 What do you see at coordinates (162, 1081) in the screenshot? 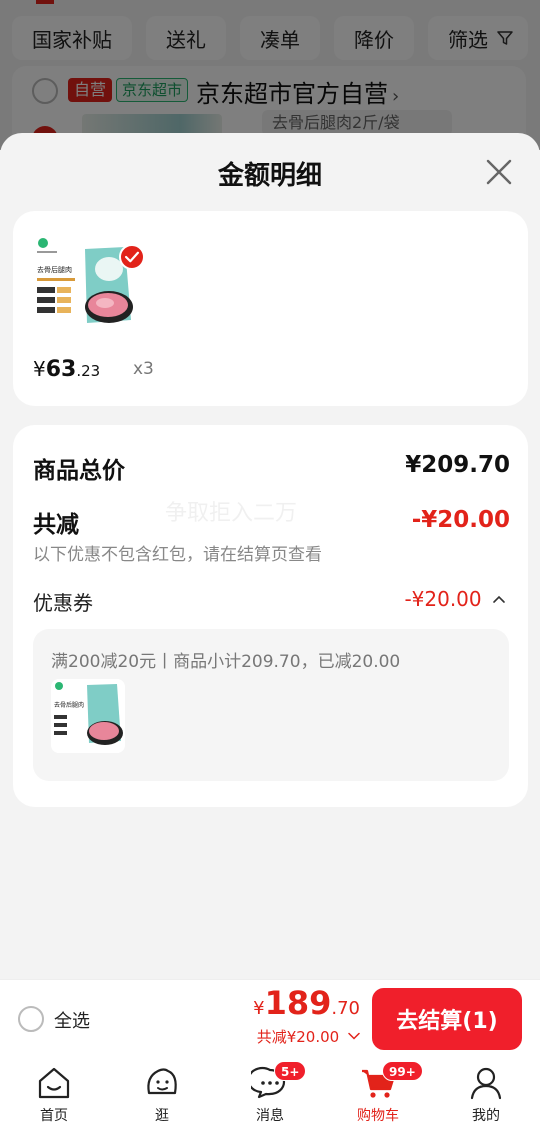
I see `browse-icon` at bounding box center [162, 1081].